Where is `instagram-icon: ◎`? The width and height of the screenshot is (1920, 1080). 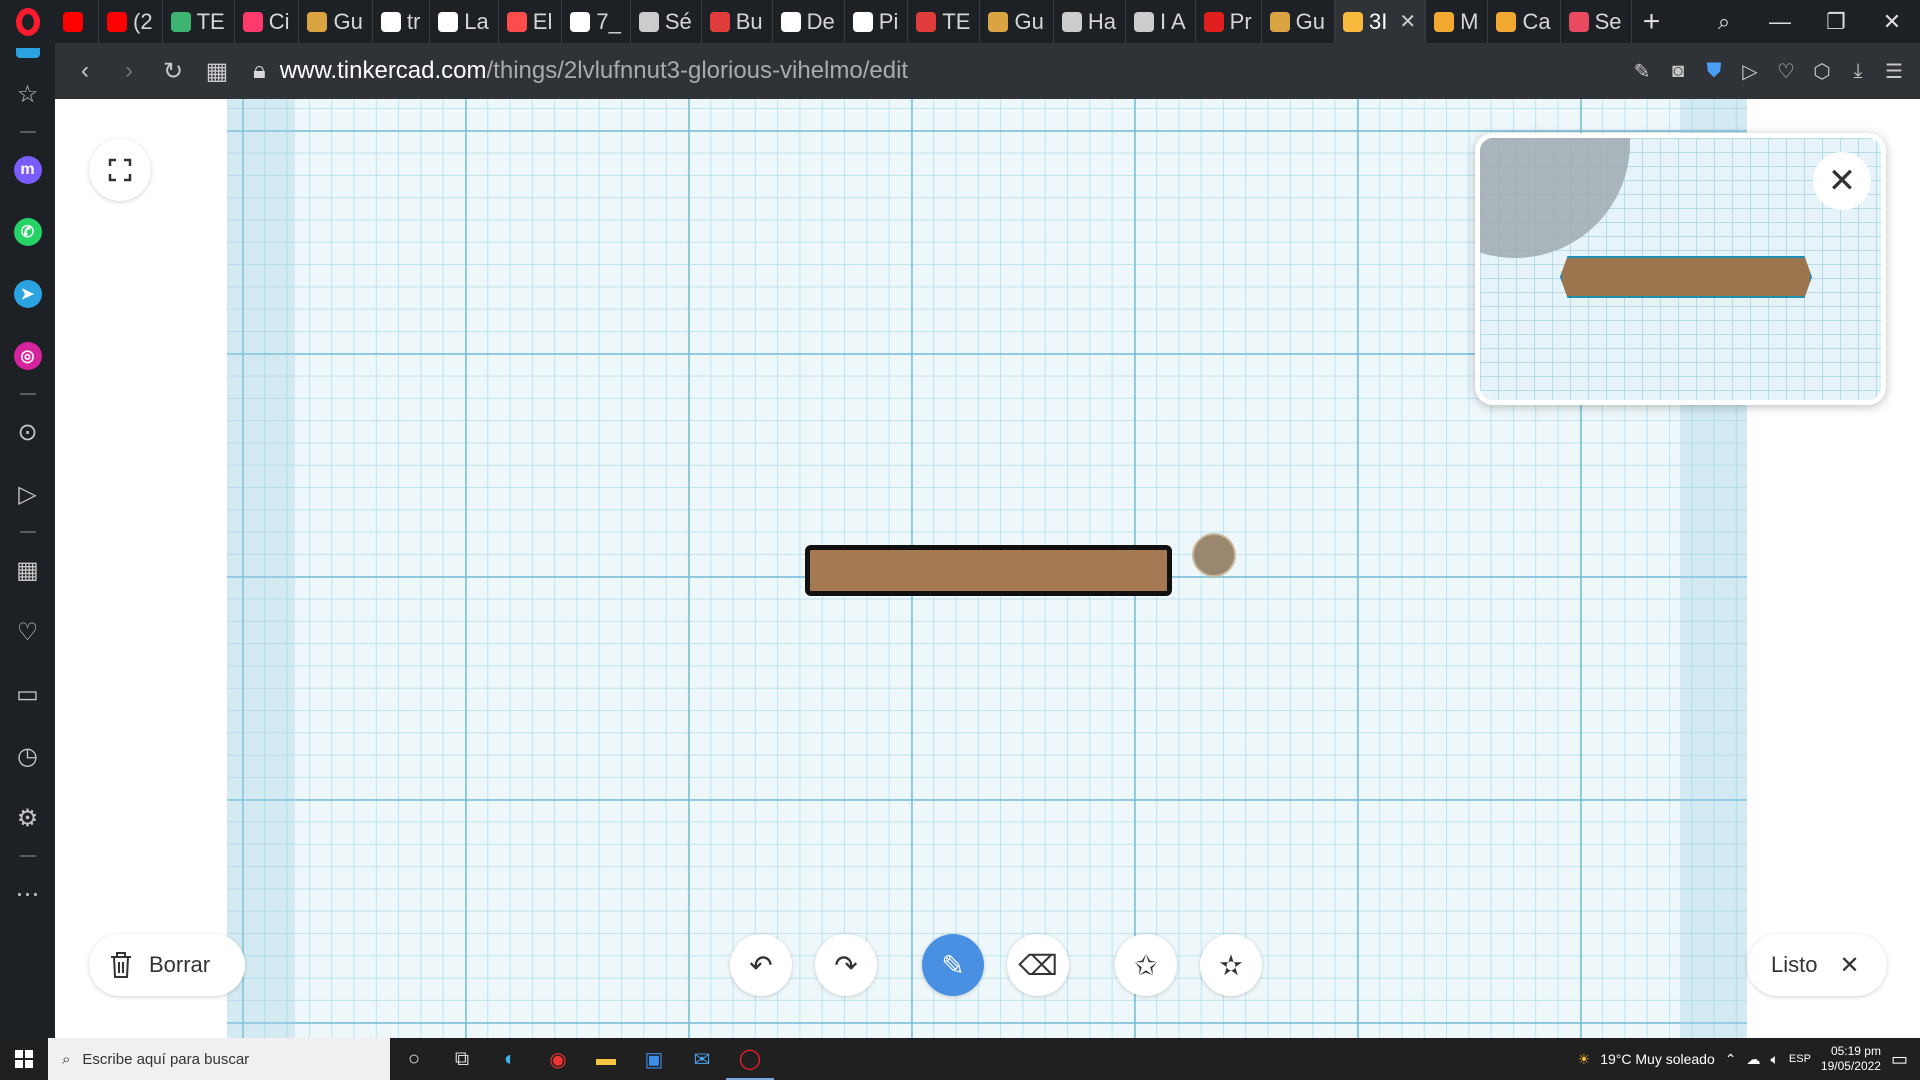
instagram-icon: ◎ is located at coordinates (27, 356).